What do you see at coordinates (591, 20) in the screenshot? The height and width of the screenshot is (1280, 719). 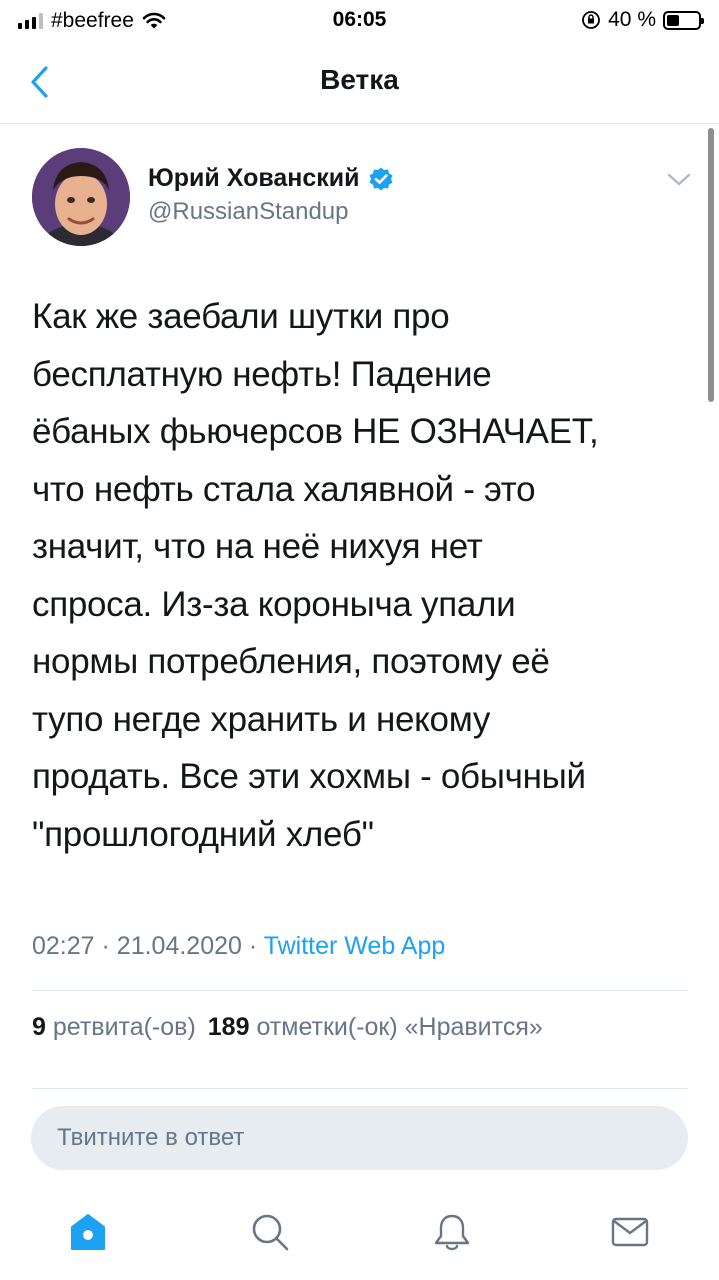 I see `orientation-lock-icon` at bounding box center [591, 20].